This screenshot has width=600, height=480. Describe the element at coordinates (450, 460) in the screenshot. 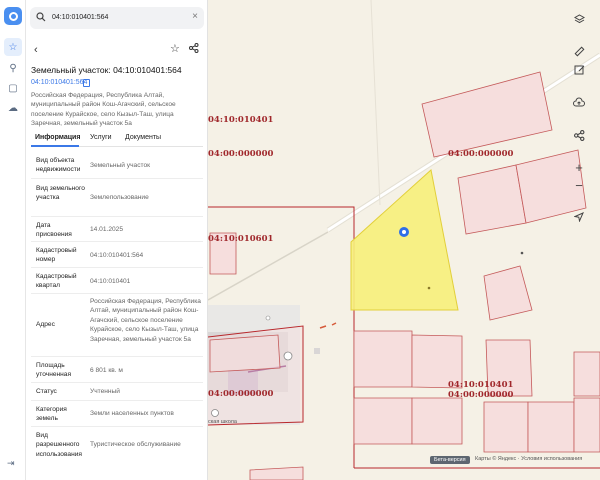

I see `beta-badge: Бета-версия` at that location.